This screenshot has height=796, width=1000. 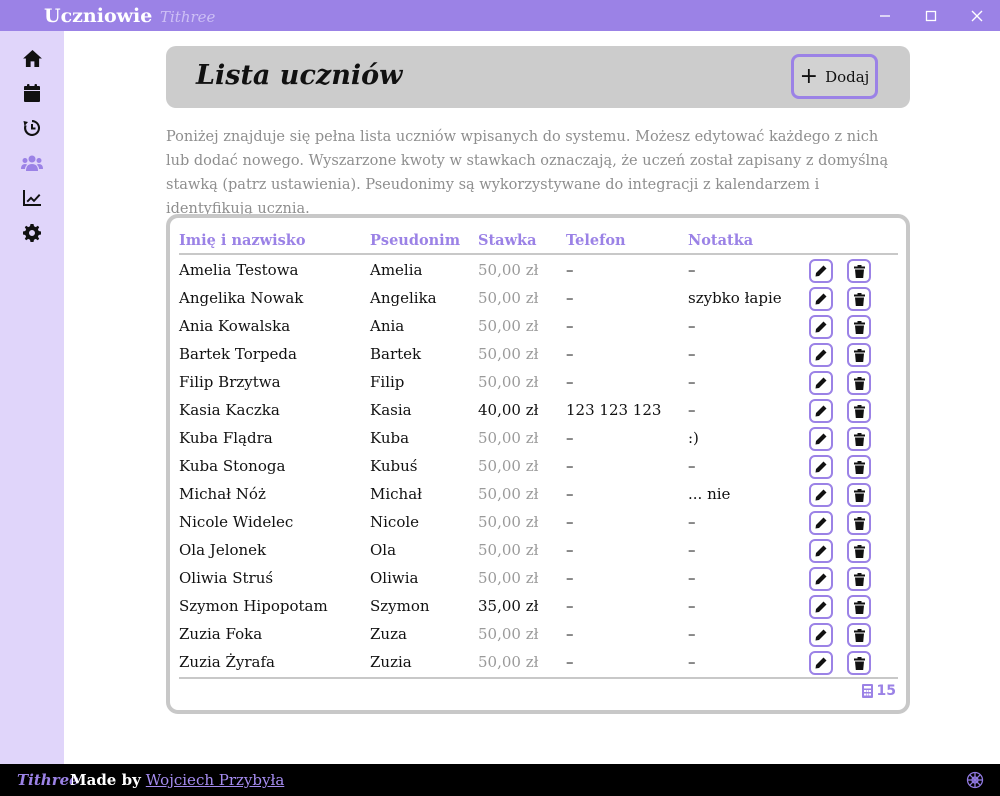 I want to click on window-title: Uczniowie, so click(x=98, y=16).